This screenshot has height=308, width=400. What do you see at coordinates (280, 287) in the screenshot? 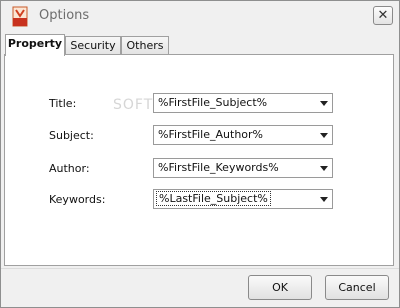
I see `ok-button: OK` at bounding box center [280, 287].